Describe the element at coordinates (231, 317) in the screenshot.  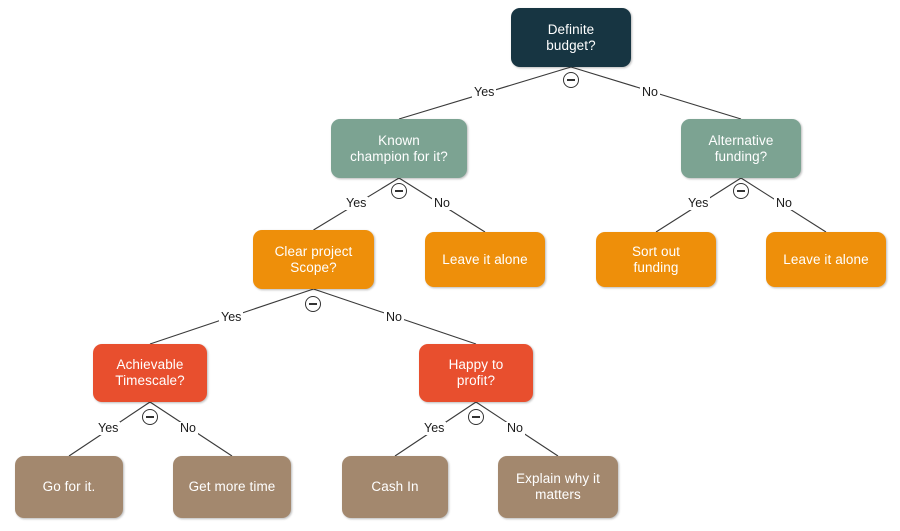
I see `edge-clear-scope-yes-label: Yes` at that location.